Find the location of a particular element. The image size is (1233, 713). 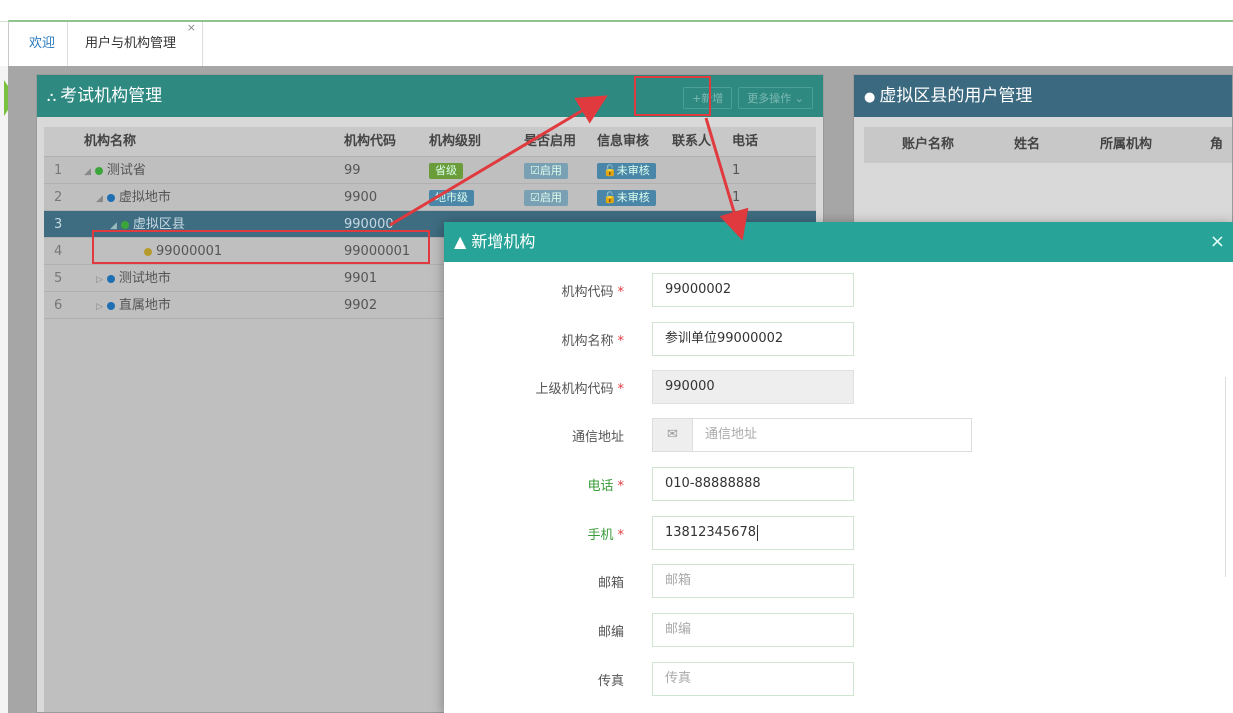

level-badge: 省级 is located at coordinates (446, 170).